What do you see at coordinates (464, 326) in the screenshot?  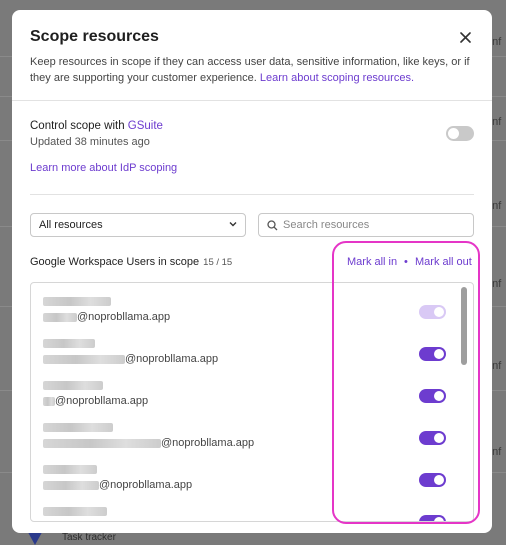 I see `scroll-thumb` at bounding box center [464, 326].